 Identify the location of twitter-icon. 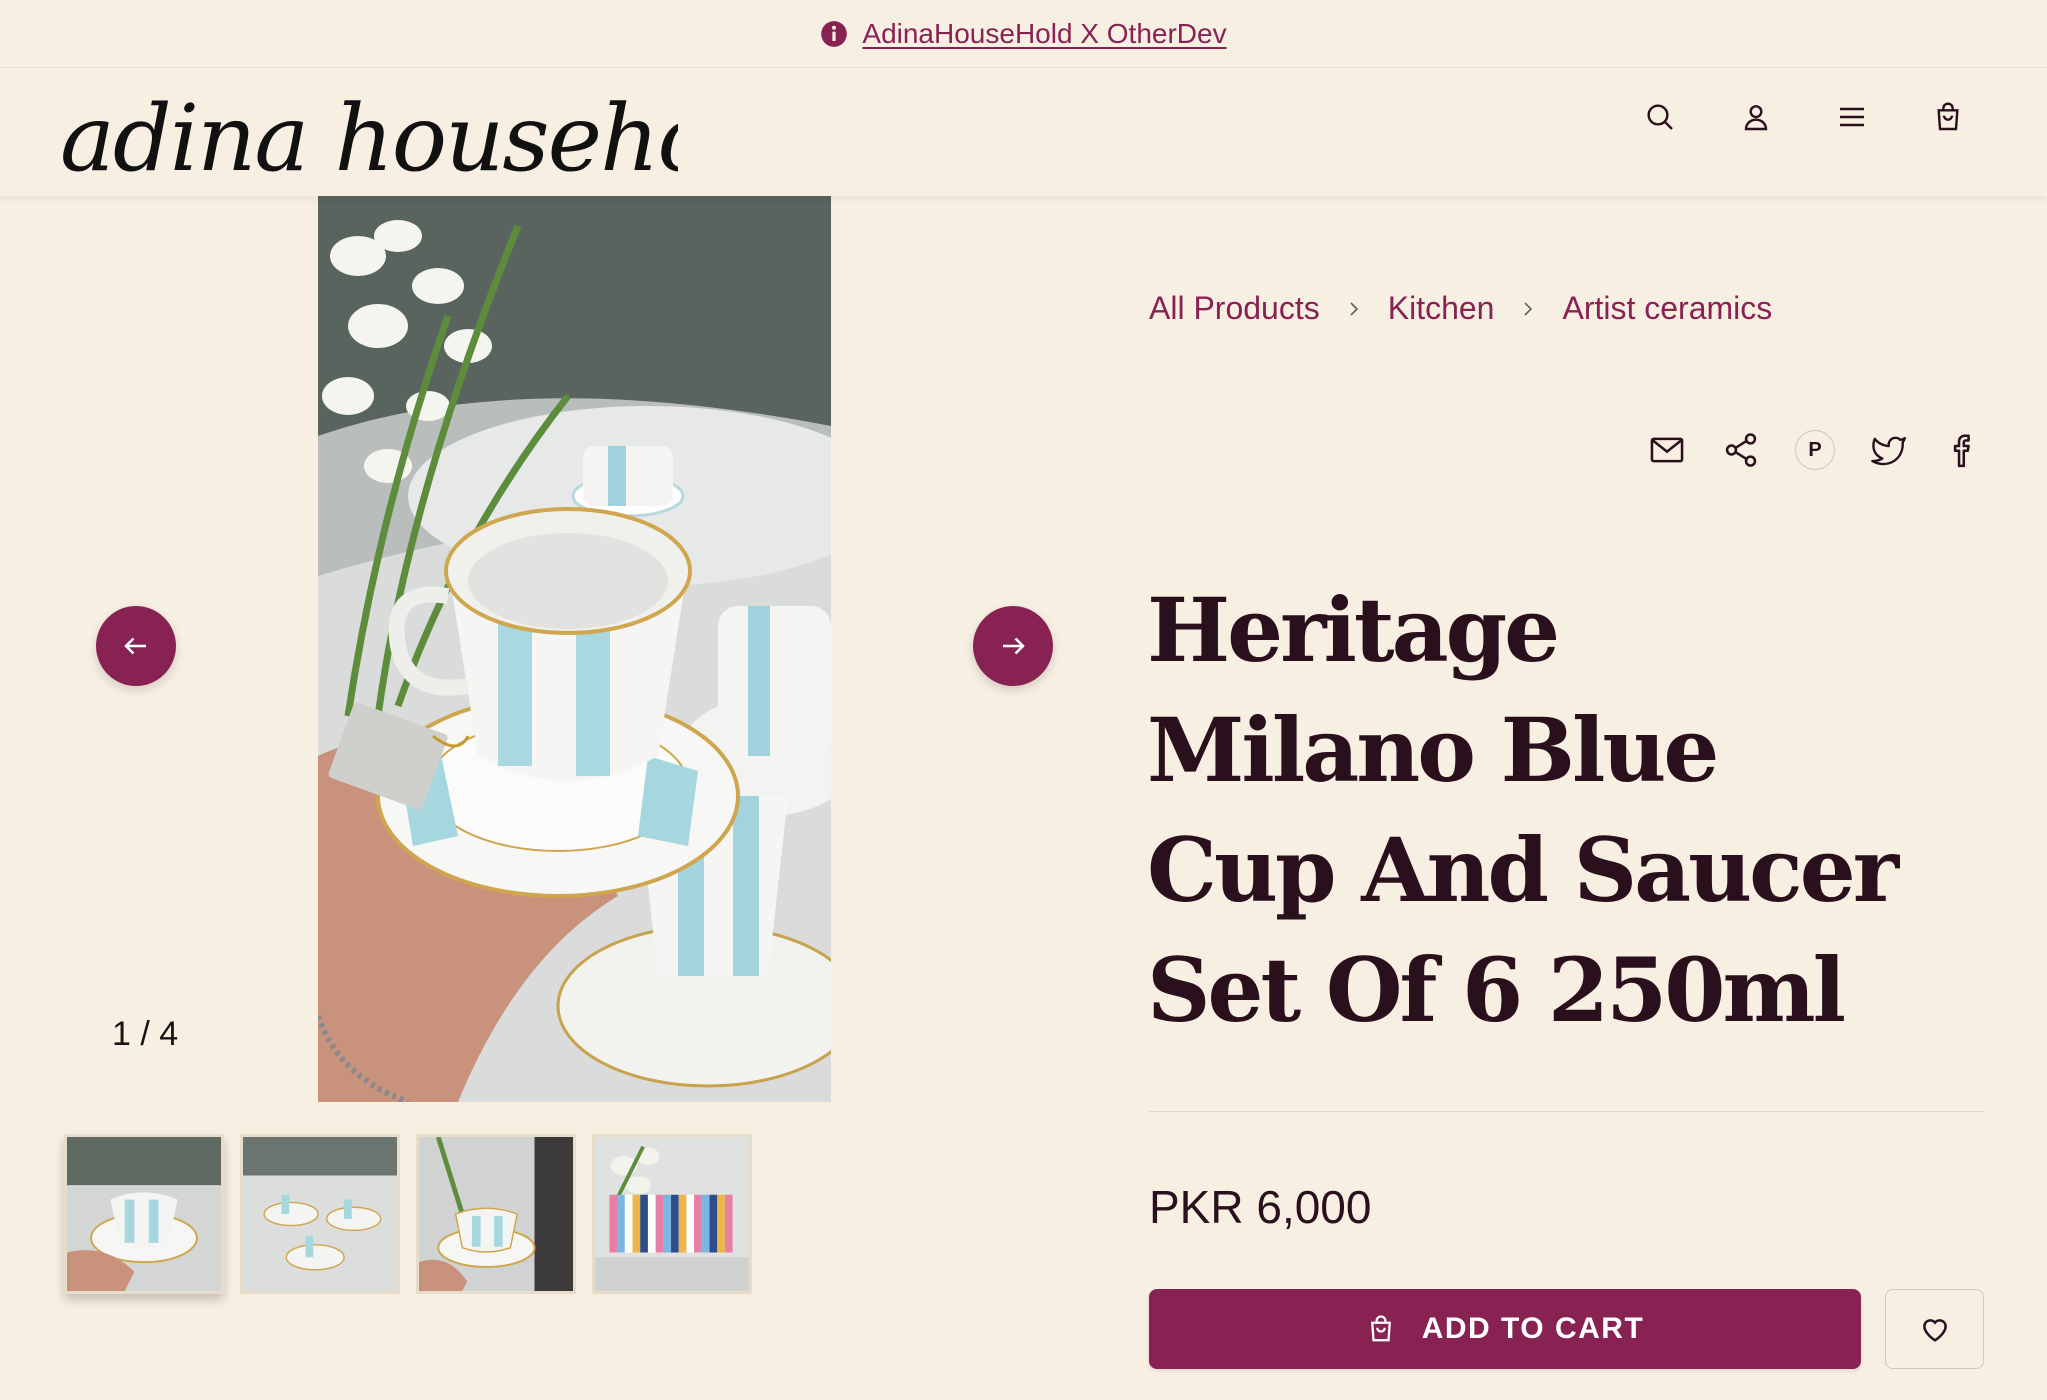
(1889, 450).